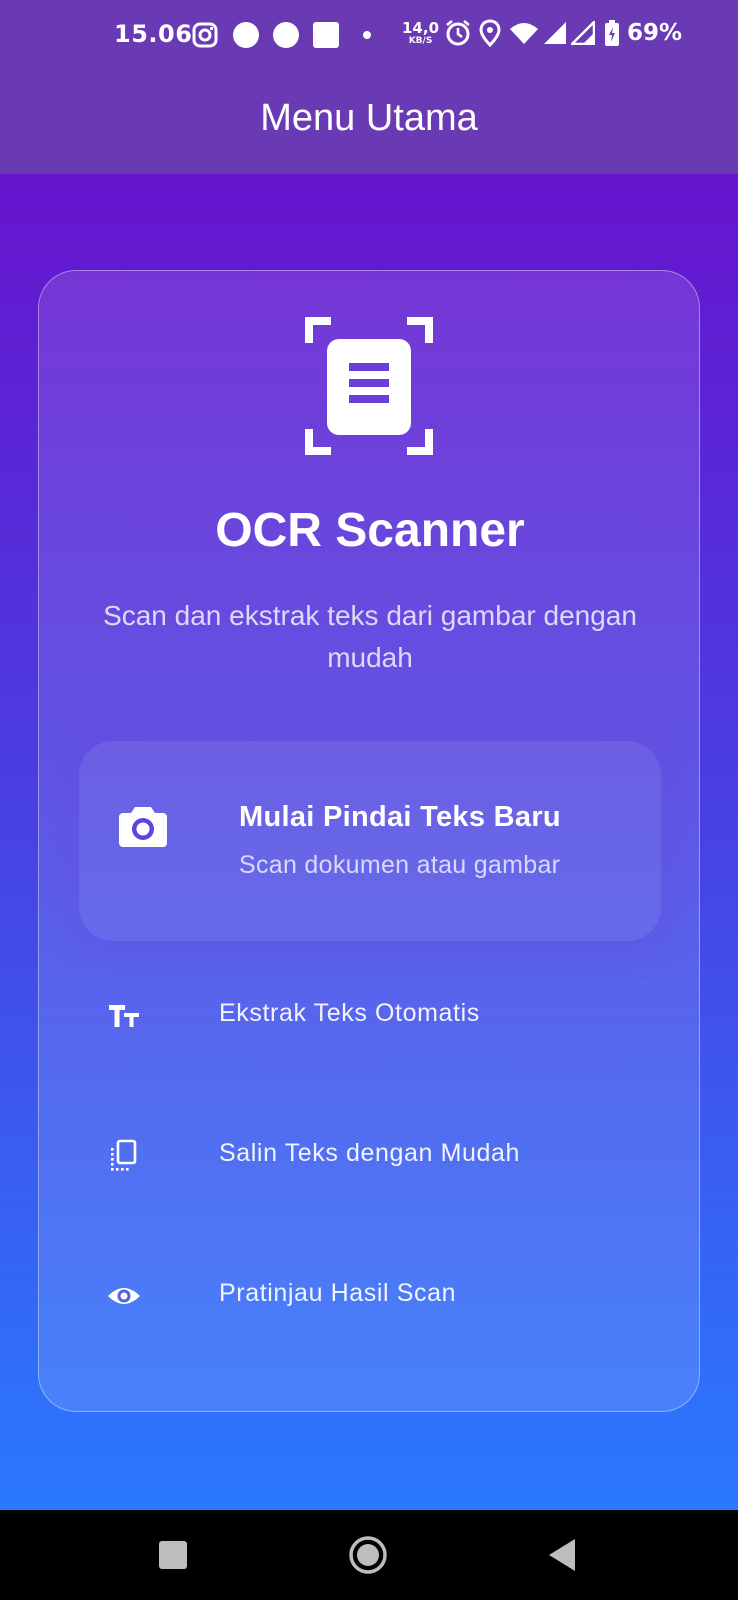 The height and width of the screenshot is (1600, 738). What do you see at coordinates (369, 386) in the screenshot?
I see `document-scan-icon` at bounding box center [369, 386].